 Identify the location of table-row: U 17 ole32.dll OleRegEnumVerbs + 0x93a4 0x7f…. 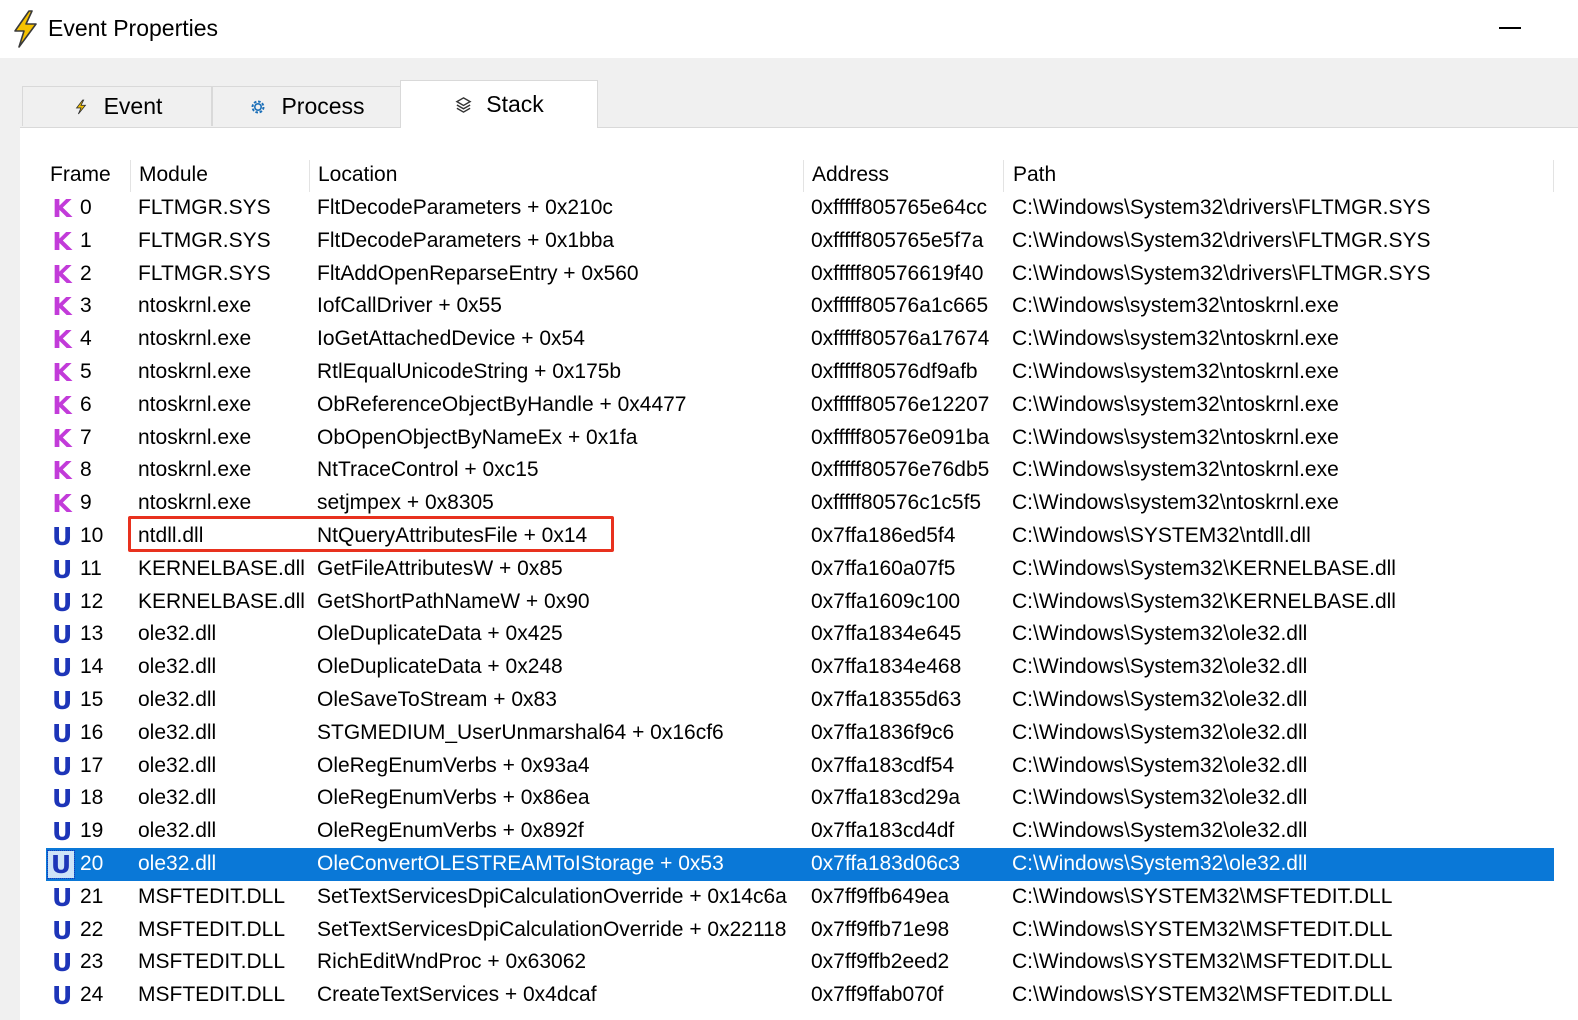
(800, 766).